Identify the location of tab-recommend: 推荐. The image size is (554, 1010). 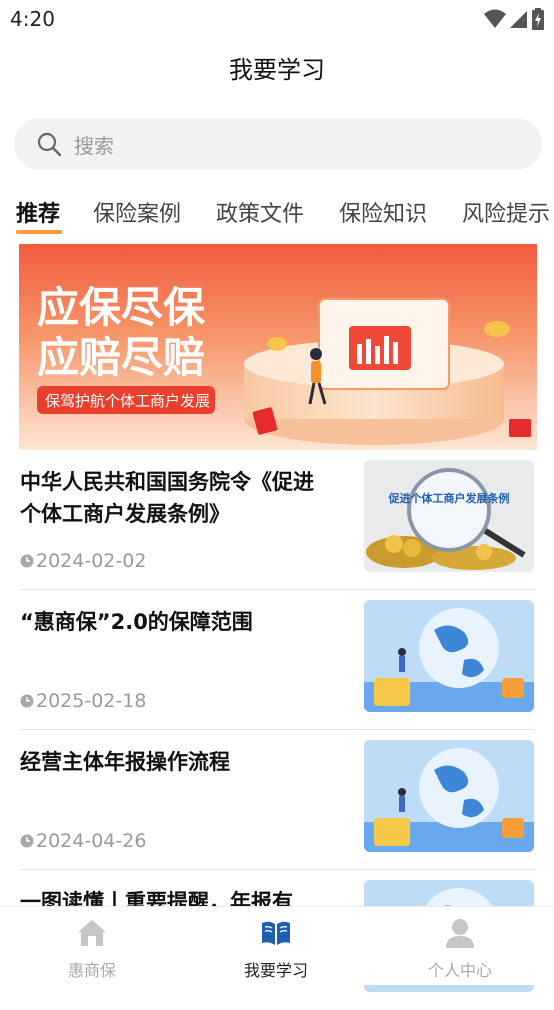
(38, 212).